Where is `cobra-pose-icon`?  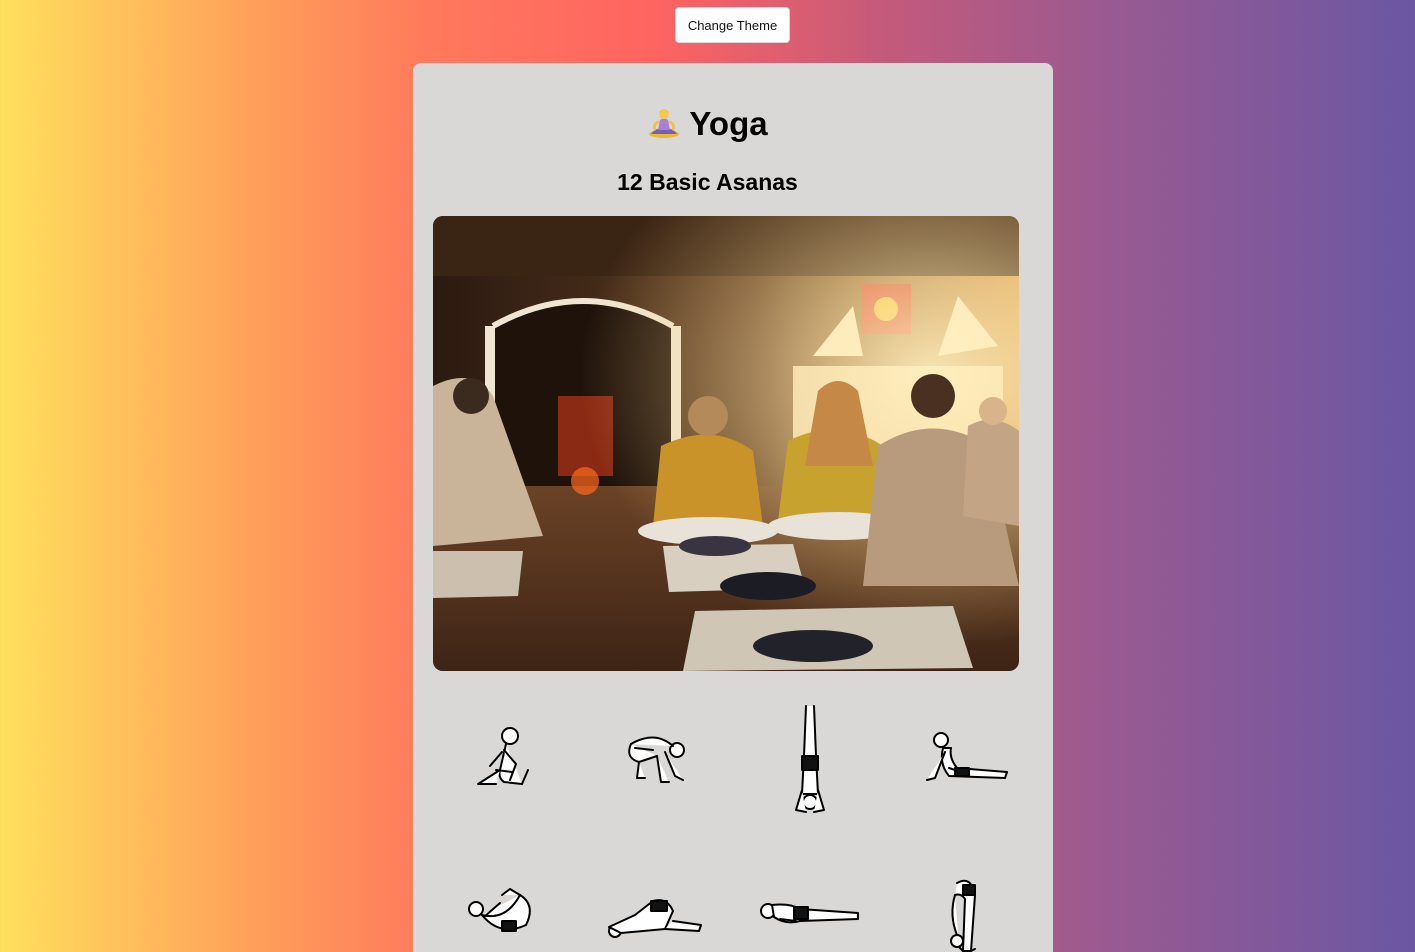
cobra-pose-icon is located at coordinates (965, 758).